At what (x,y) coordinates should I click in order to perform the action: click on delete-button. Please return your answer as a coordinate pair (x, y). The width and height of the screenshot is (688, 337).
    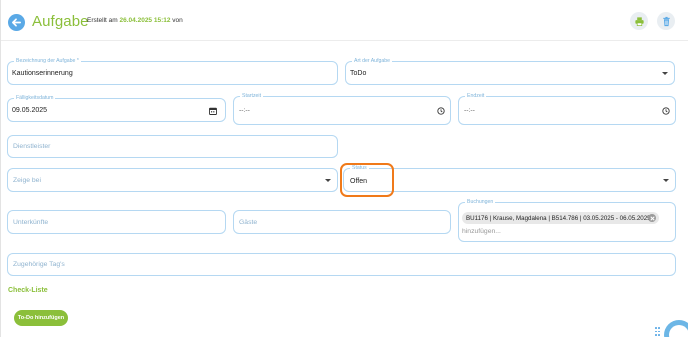
    Looking at the image, I should click on (666, 21).